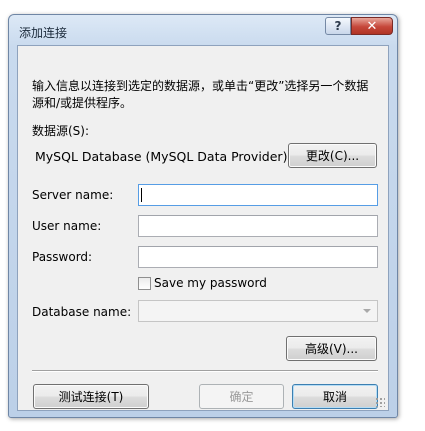 This screenshot has width=425, height=431. What do you see at coordinates (161, 156) in the screenshot?
I see `data-source-value: MySQL Database (MySQL Data Provider)` at bounding box center [161, 156].